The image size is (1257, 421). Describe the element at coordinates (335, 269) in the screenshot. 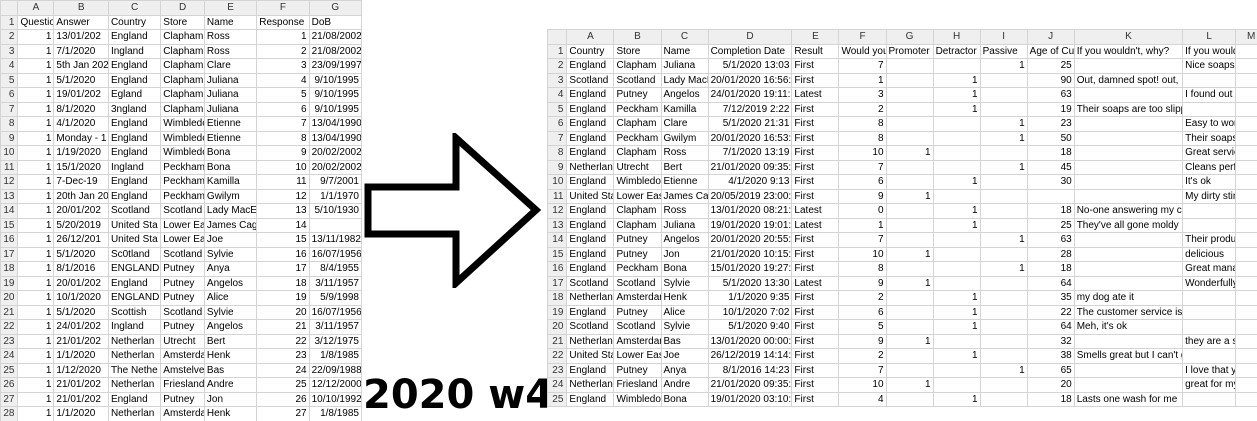

I see `cell-g18: 8/4/1955` at that location.